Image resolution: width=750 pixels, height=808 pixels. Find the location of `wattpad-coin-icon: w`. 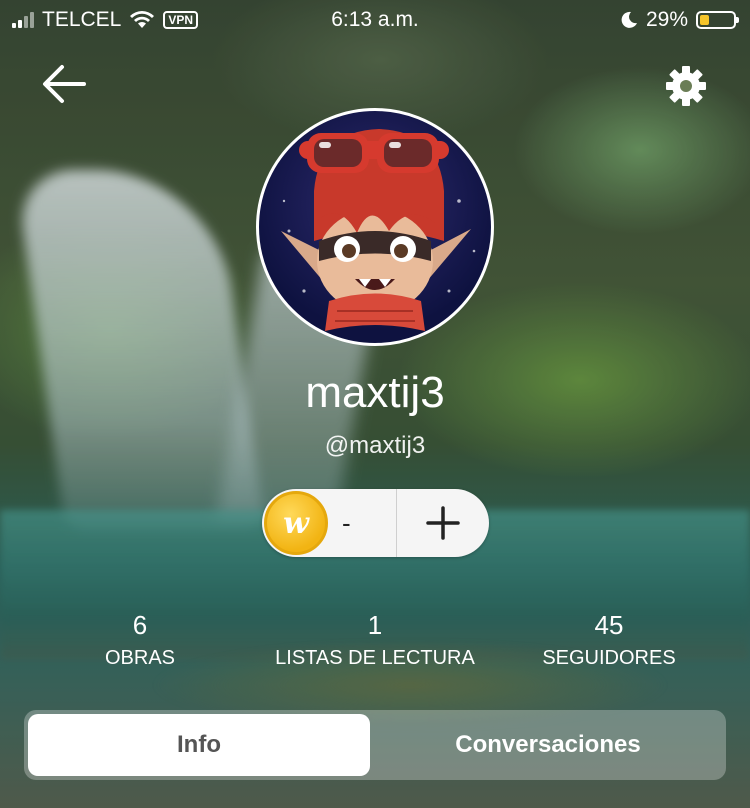

wattpad-coin-icon: w is located at coordinates (296, 523).